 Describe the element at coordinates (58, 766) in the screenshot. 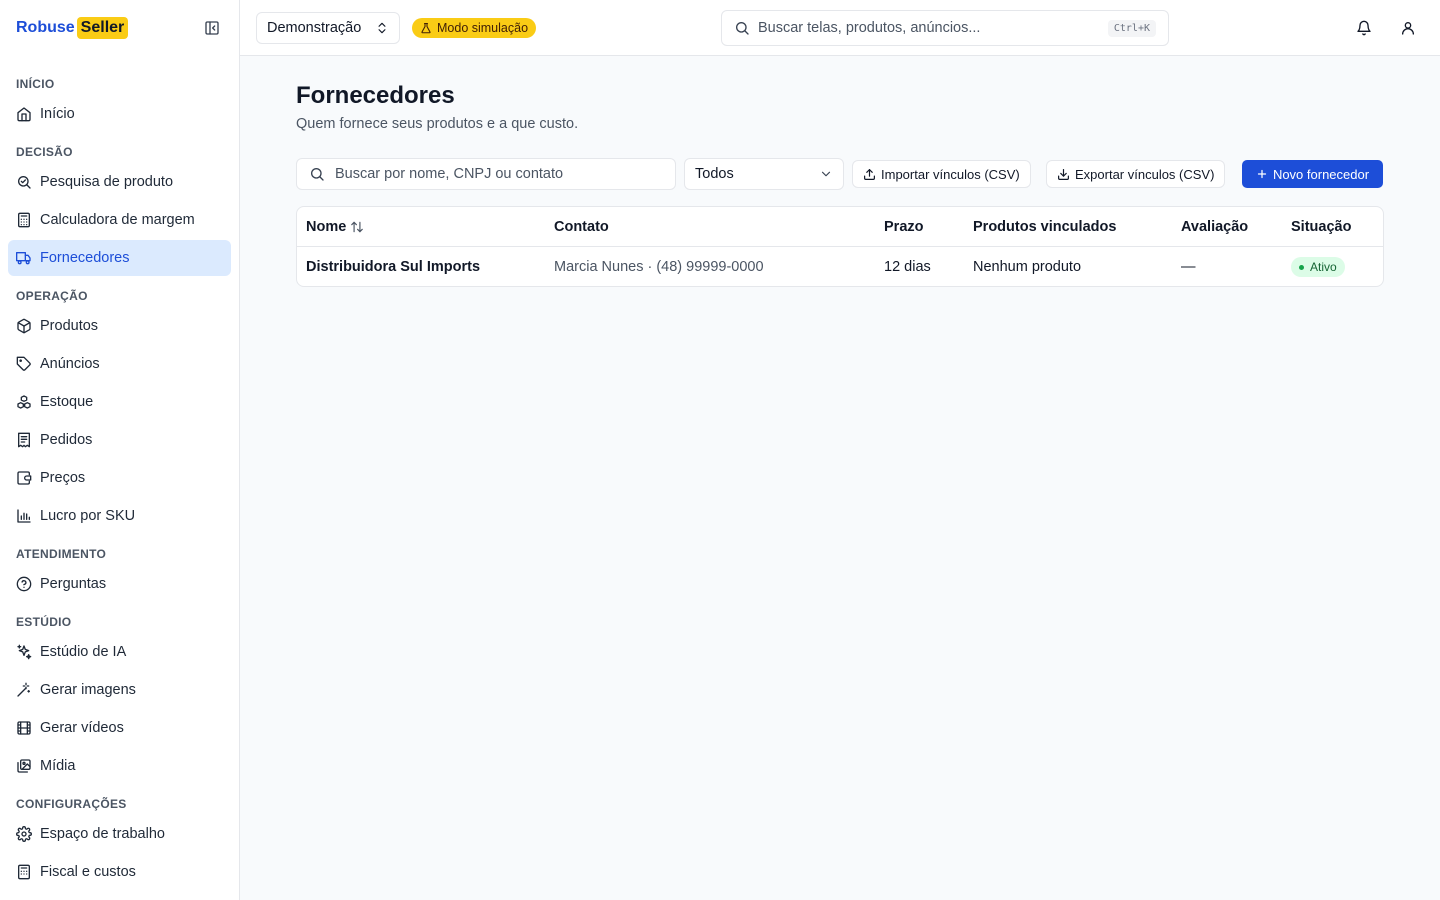

I see `sidebar-item-label: Mídia` at that location.